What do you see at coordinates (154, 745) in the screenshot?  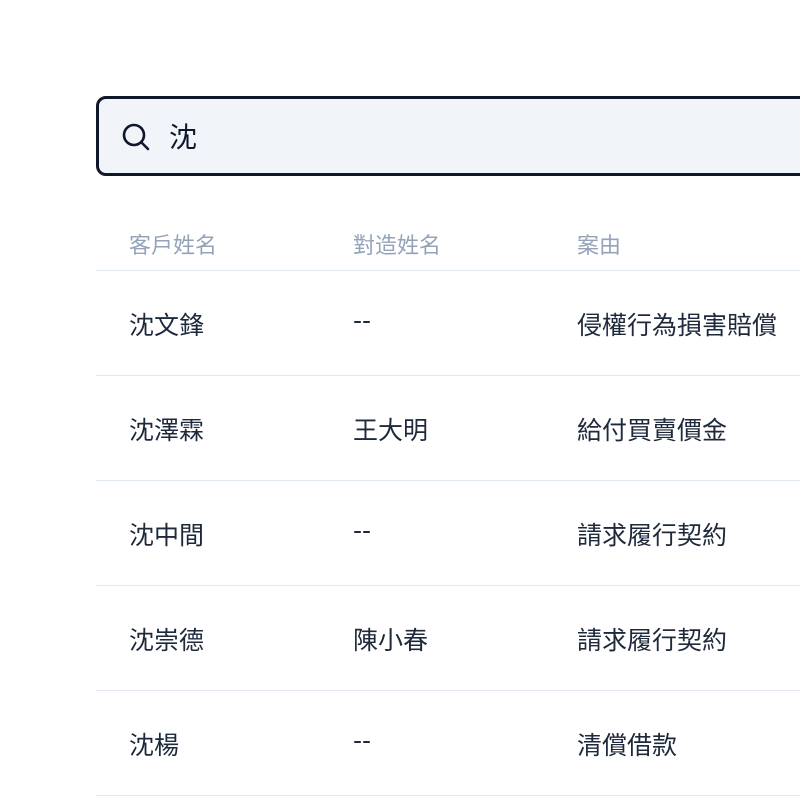 I see `cell-client-name: 沈楊` at bounding box center [154, 745].